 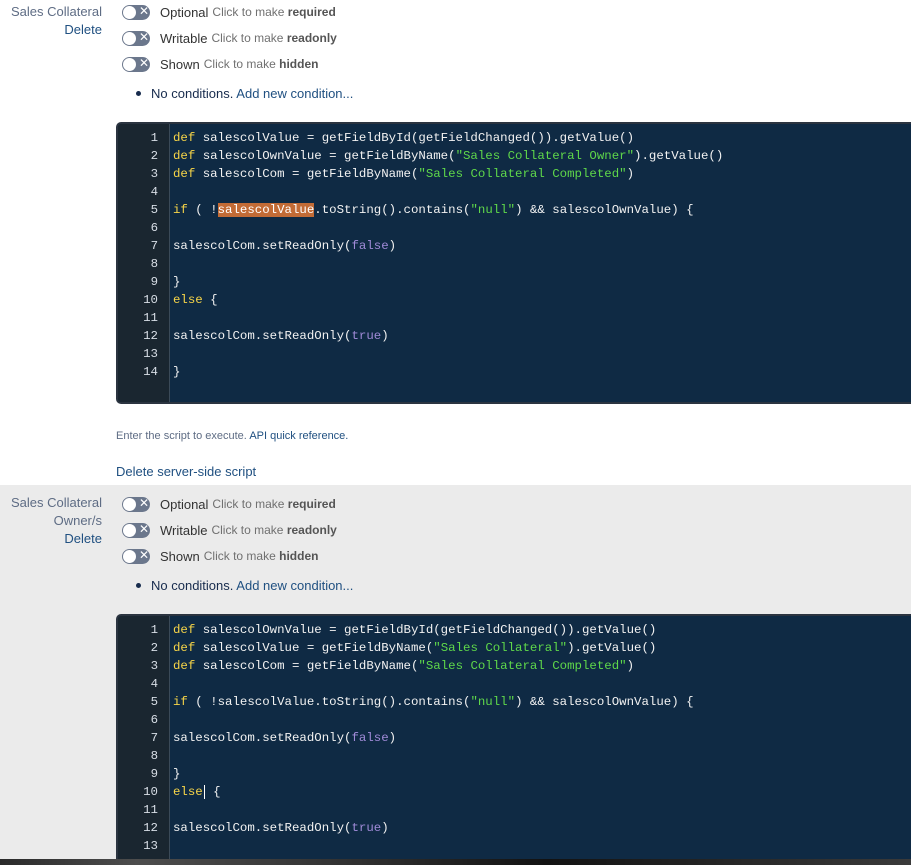 I want to click on line-number: 13, so click(x=150, y=354).